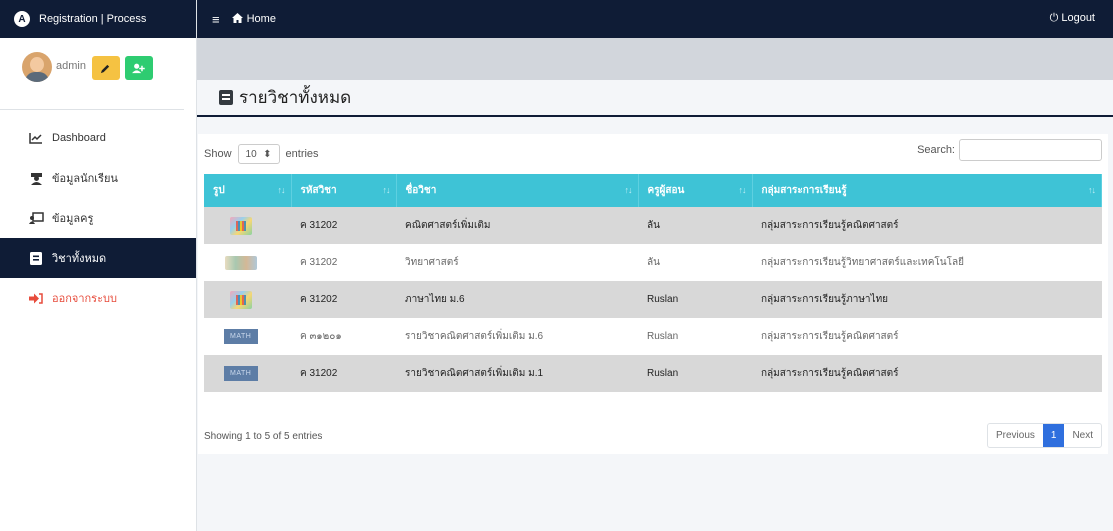 The width and height of the screenshot is (1113, 531). Describe the element at coordinates (936, 150) in the screenshot. I see `search-label: Search:` at that location.